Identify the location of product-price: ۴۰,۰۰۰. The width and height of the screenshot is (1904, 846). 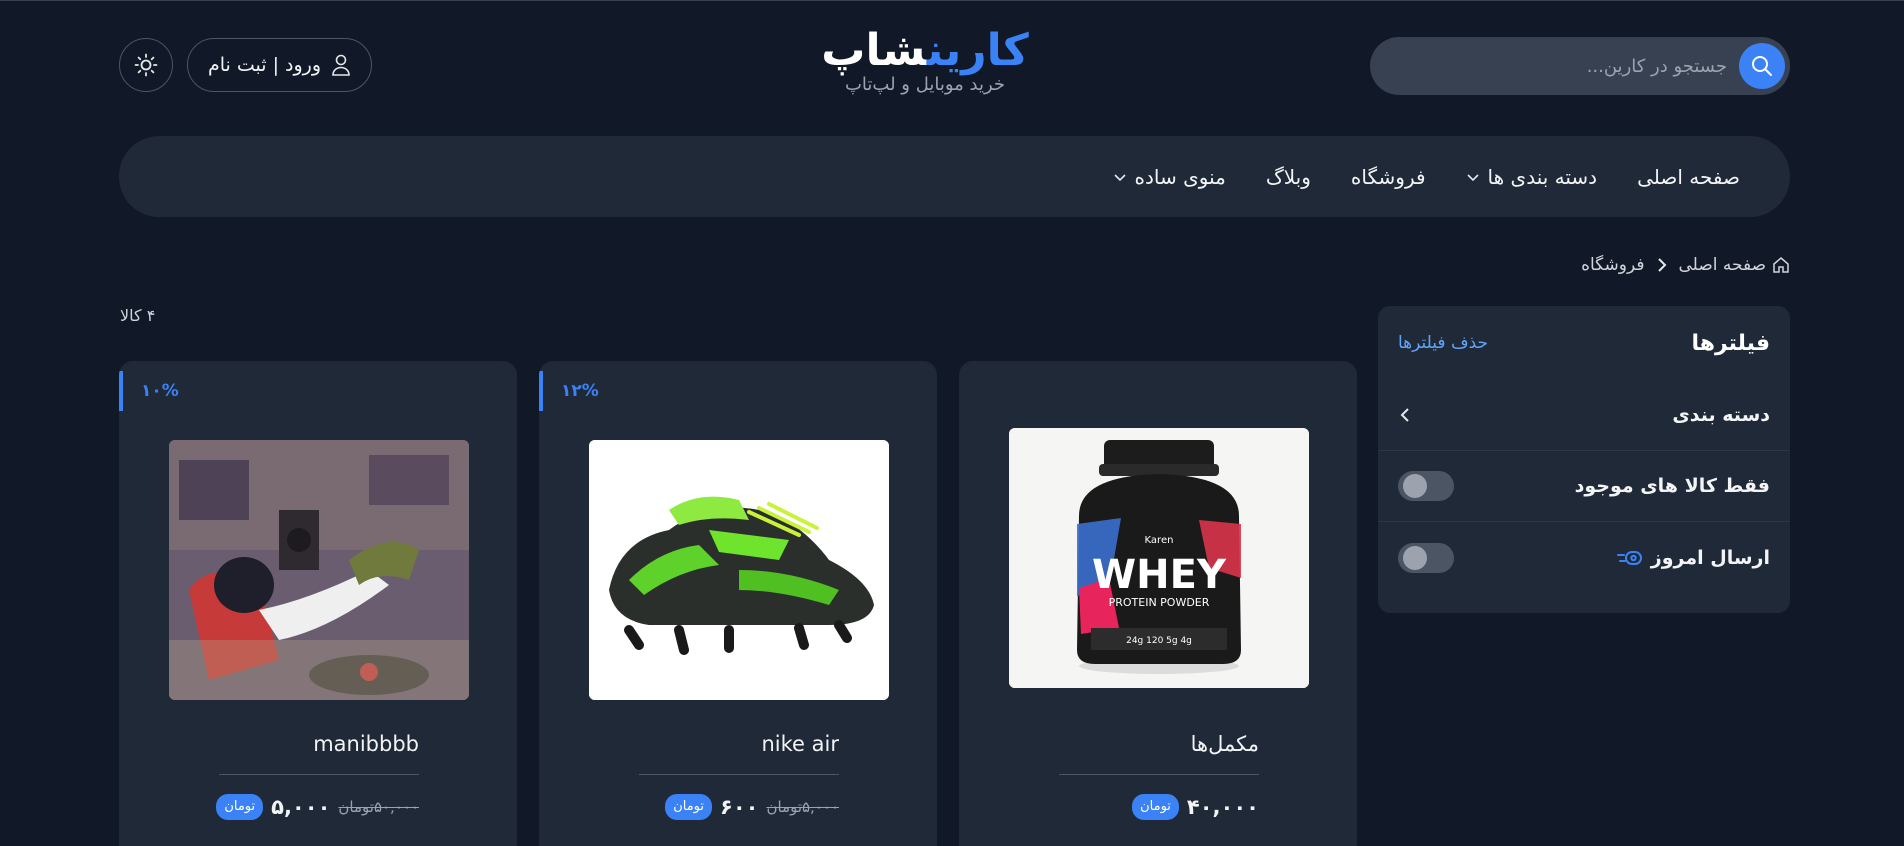
(1222, 807).